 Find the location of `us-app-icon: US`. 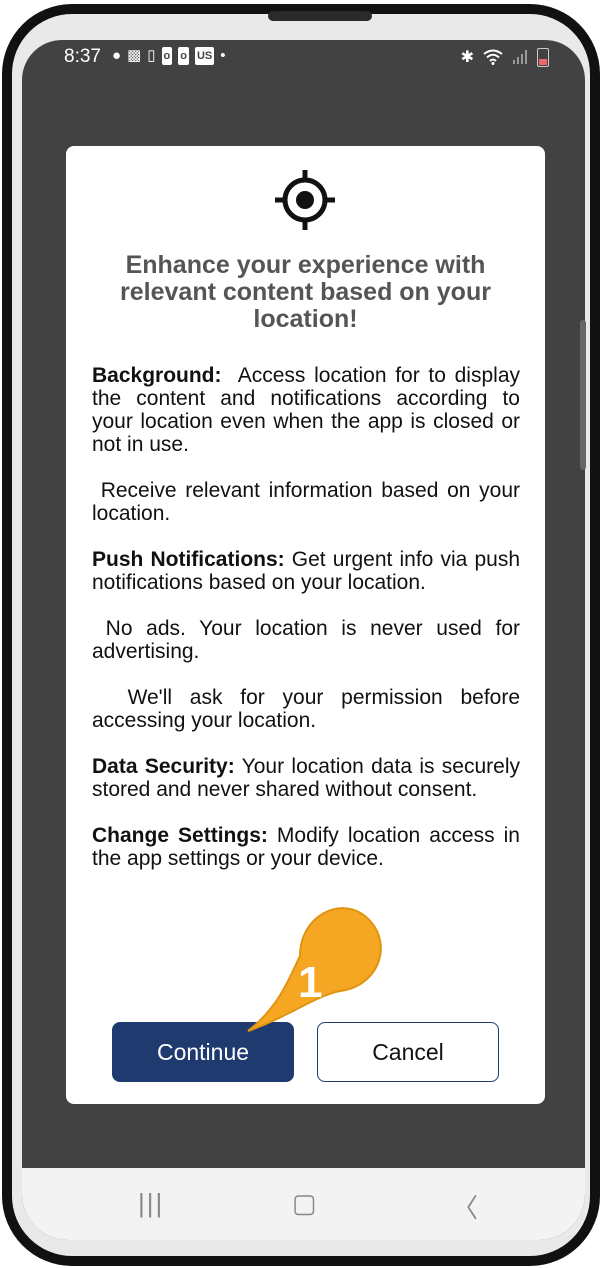

us-app-icon: US is located at coordinates (204, 56).